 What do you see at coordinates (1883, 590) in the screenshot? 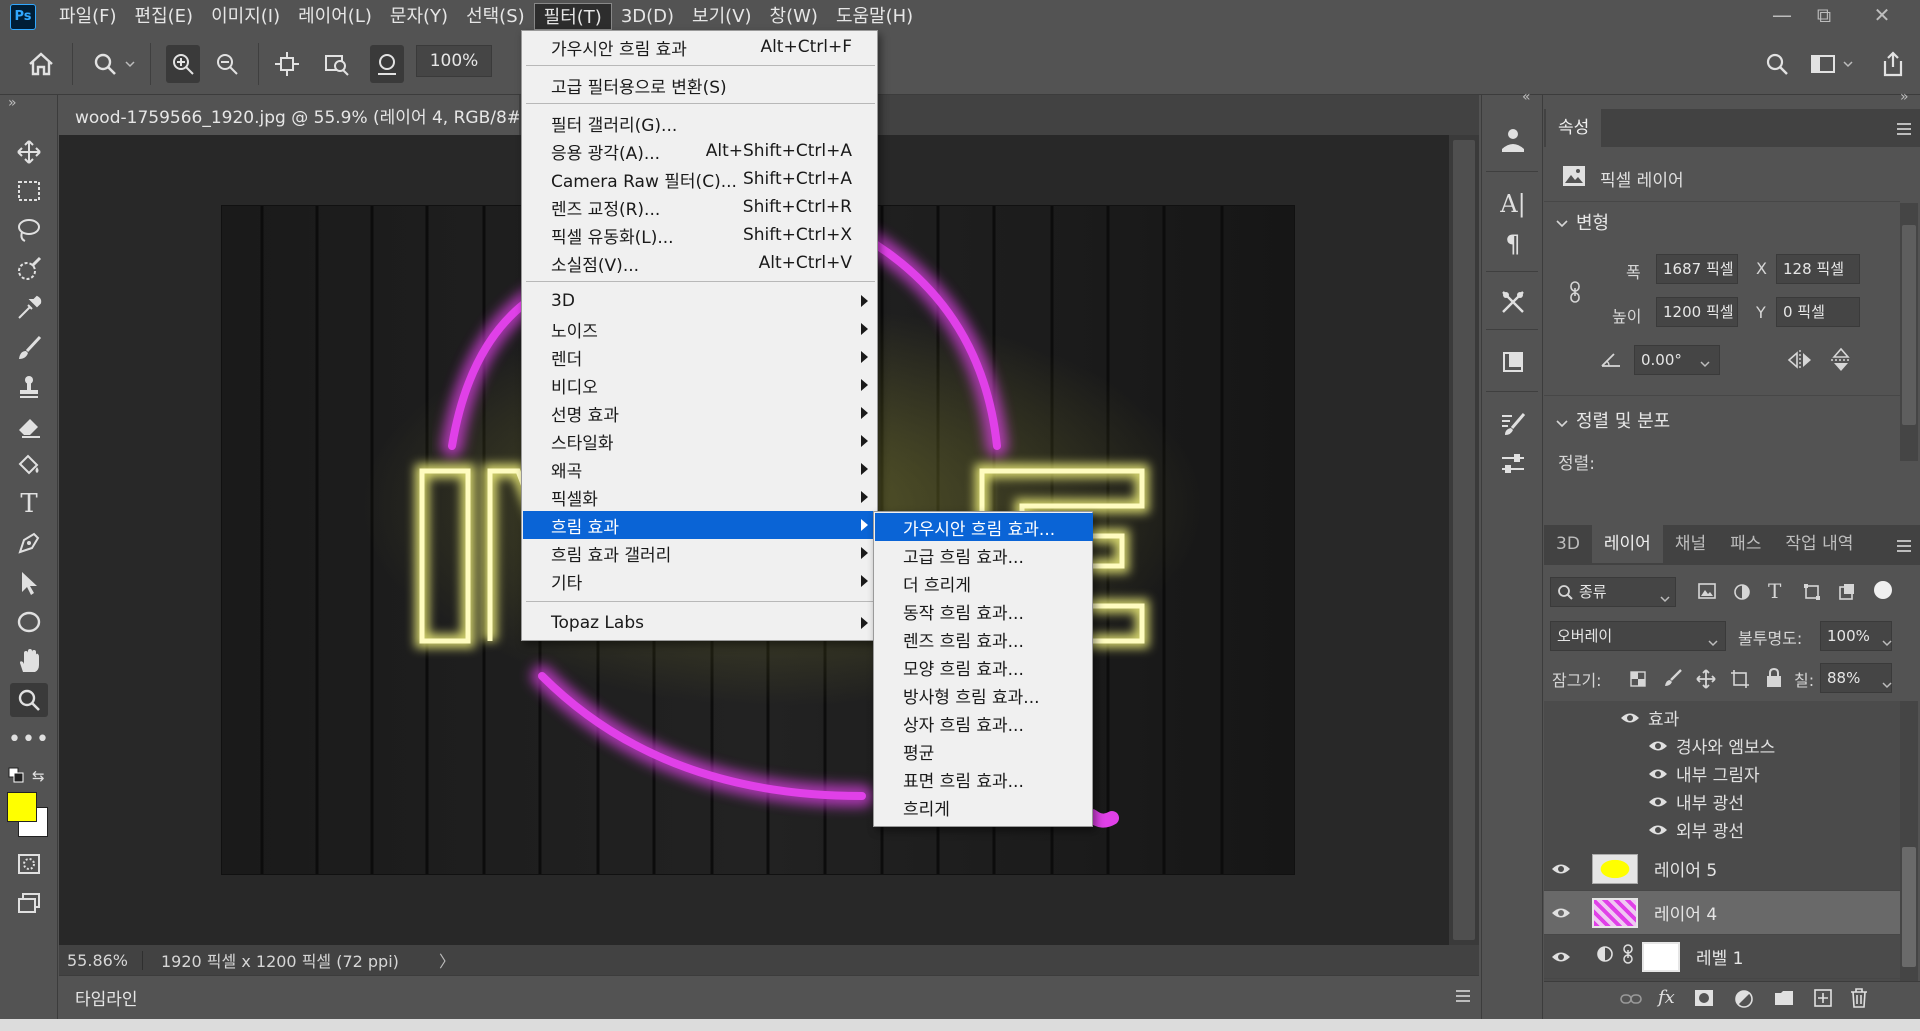
I see `filter-toggle-icon` at bounding box center [1883, 590].